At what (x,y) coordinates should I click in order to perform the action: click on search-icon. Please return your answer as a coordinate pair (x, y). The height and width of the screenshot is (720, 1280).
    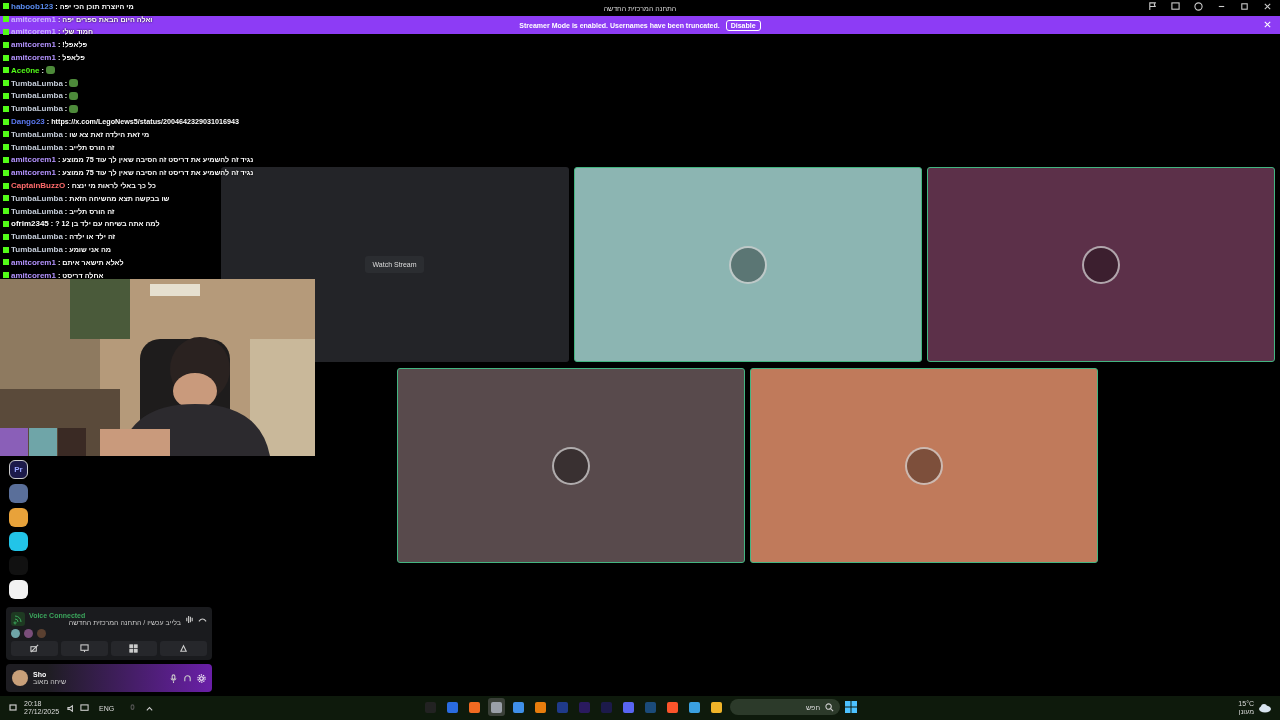
    Looking at the image, I should click on (829, 707).